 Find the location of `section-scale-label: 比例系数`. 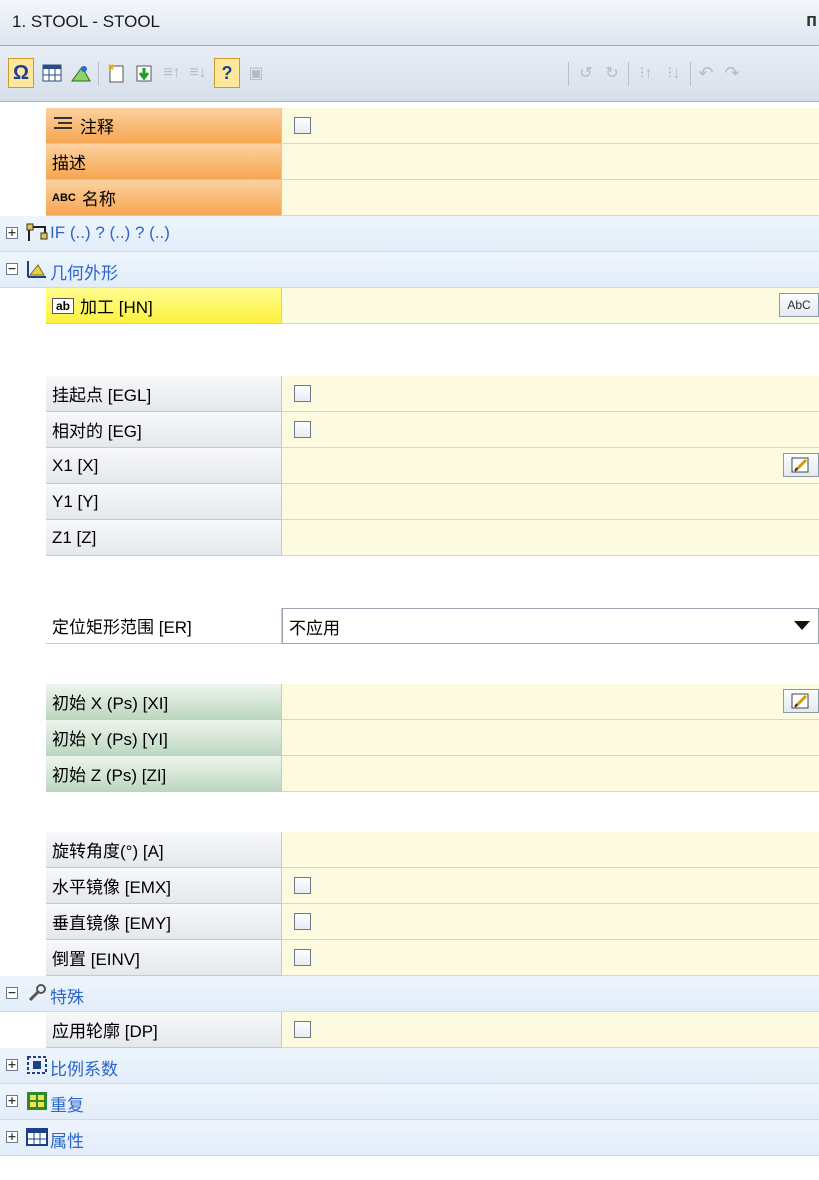

section-scale-label: 比例系数 is located at coordinates (84, 1069).